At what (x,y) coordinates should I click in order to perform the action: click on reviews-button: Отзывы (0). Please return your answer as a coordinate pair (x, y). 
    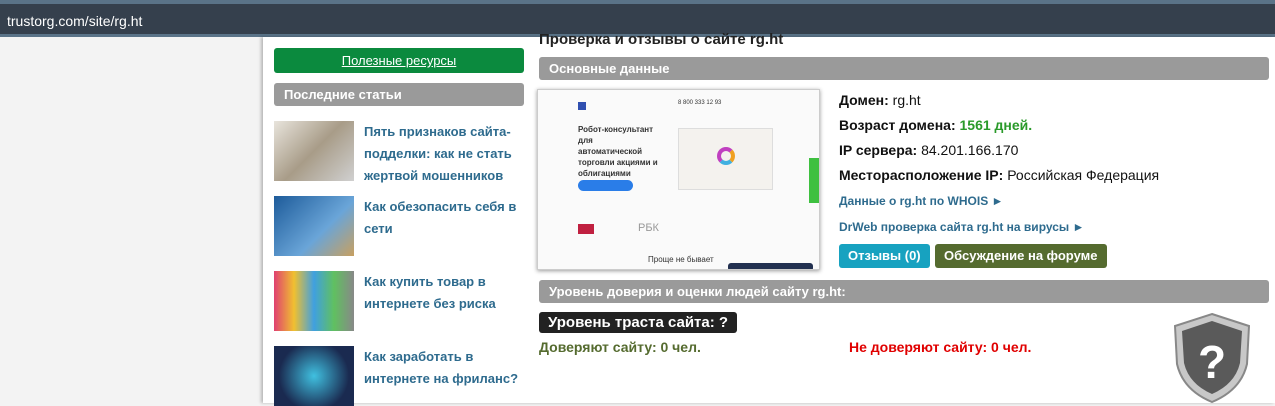
    Looking at the image, I should click on (884, 256).